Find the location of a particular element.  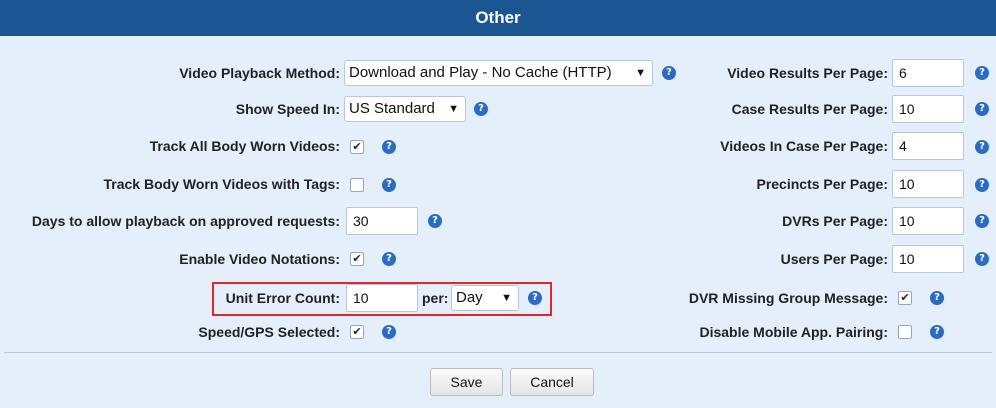

video-playback-method-value: Download and Play - No Cache (HTTP) is located at coordinates (480, 72).